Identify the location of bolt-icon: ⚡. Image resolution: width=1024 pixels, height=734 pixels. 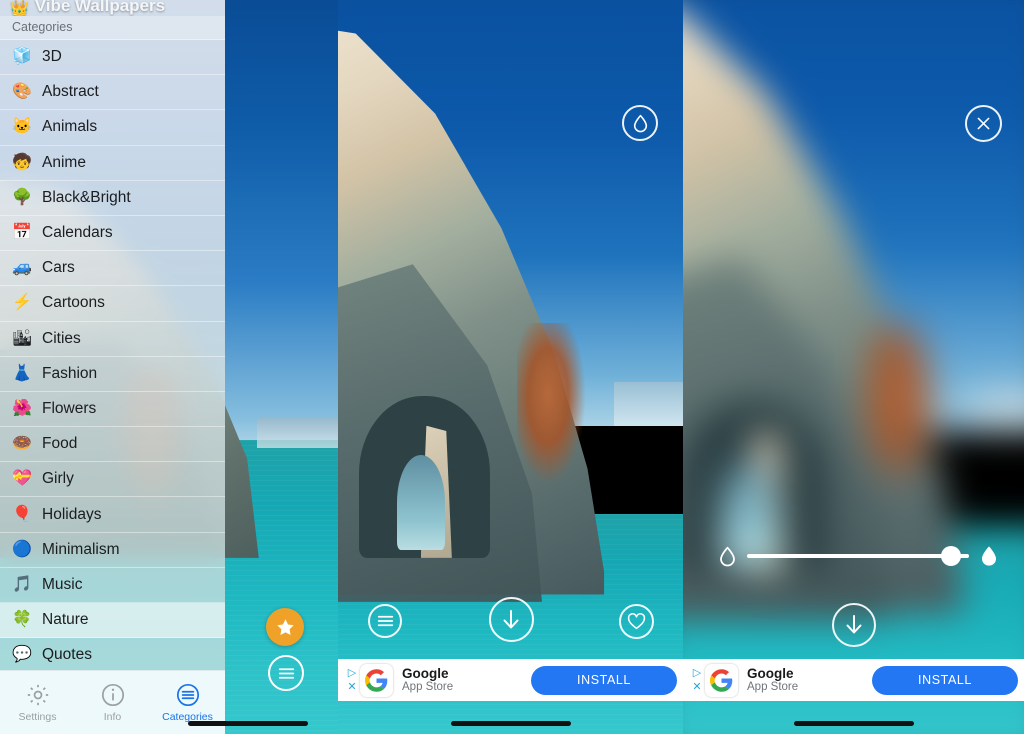
(22, 303).